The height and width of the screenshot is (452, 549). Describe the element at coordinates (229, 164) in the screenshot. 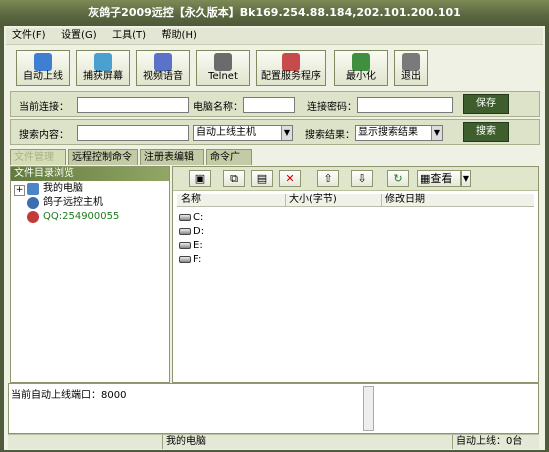

I see `tab-command-broadcast: 命令广播` at that location.